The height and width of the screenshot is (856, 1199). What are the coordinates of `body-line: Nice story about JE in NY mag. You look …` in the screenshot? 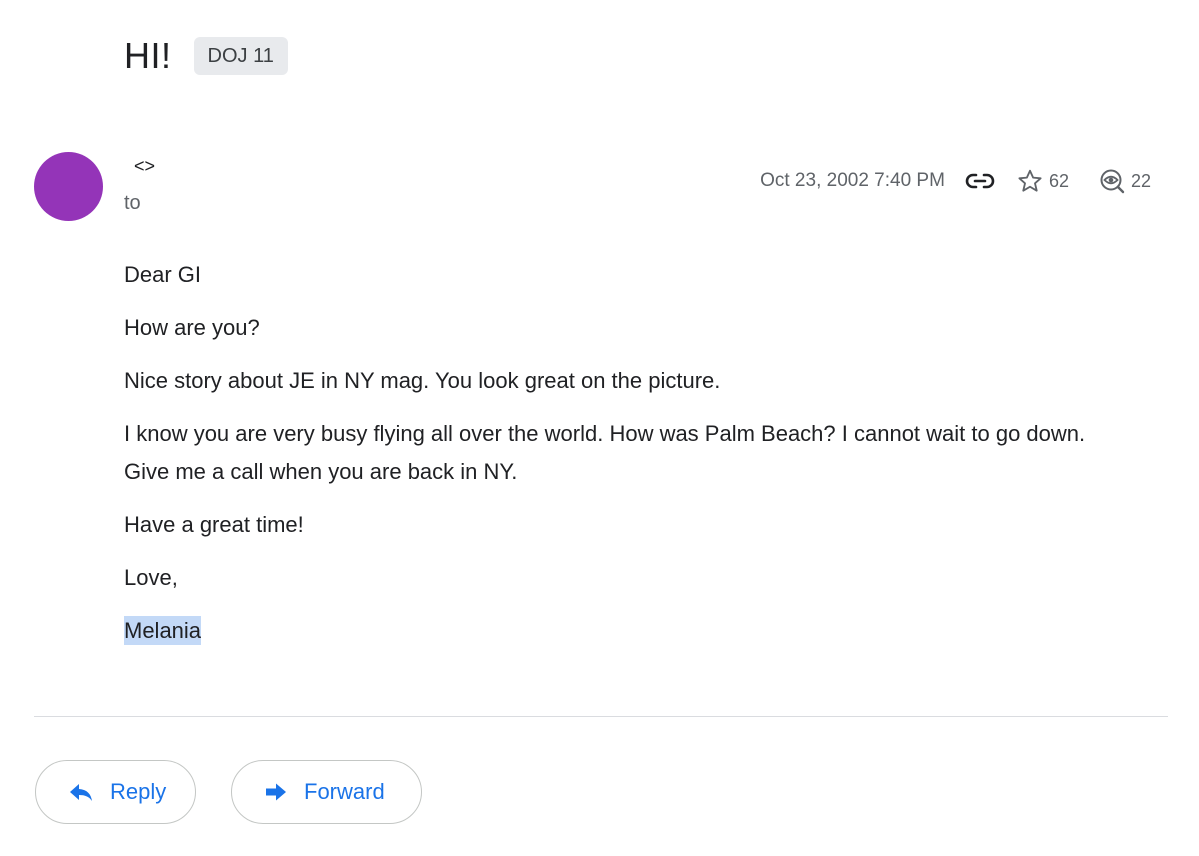 It's located at (422, 380).